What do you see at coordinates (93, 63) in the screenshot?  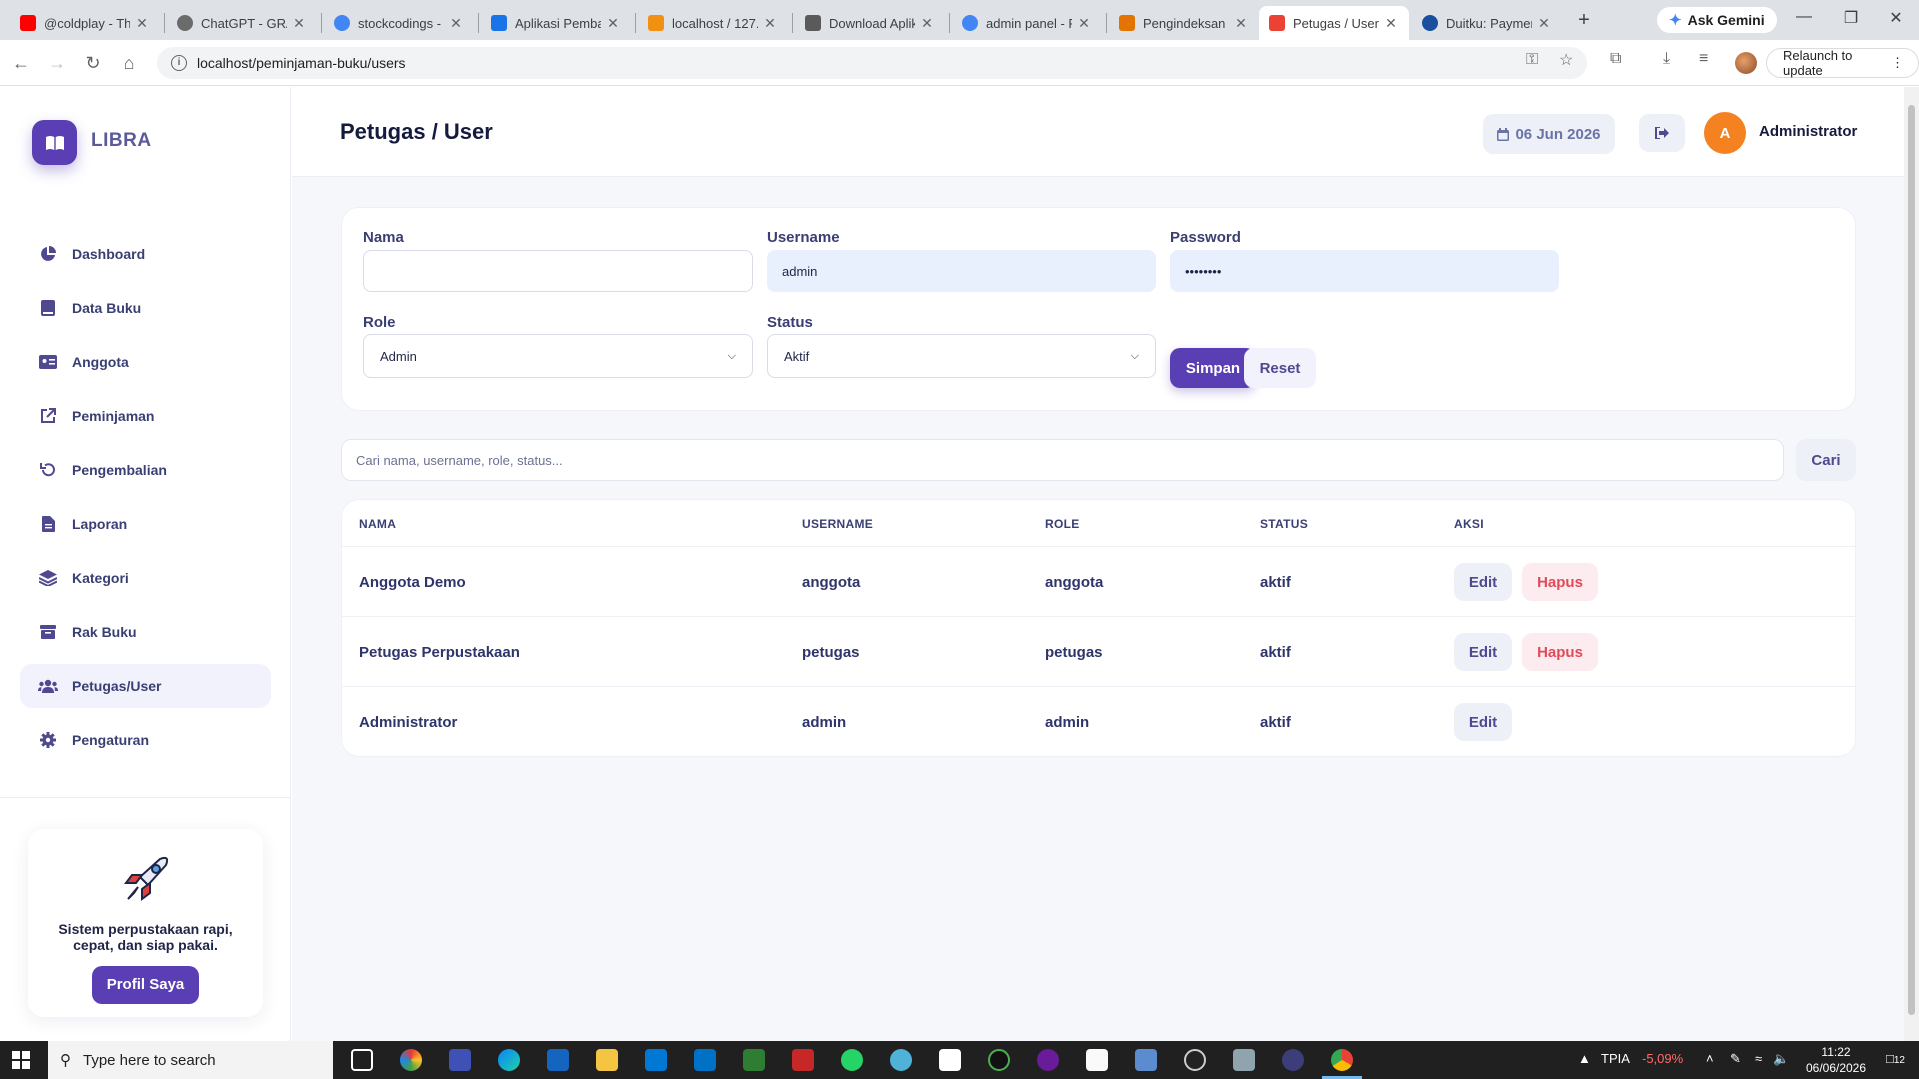 I see `reload-icon: ↻` at bounding box center [93, 63].